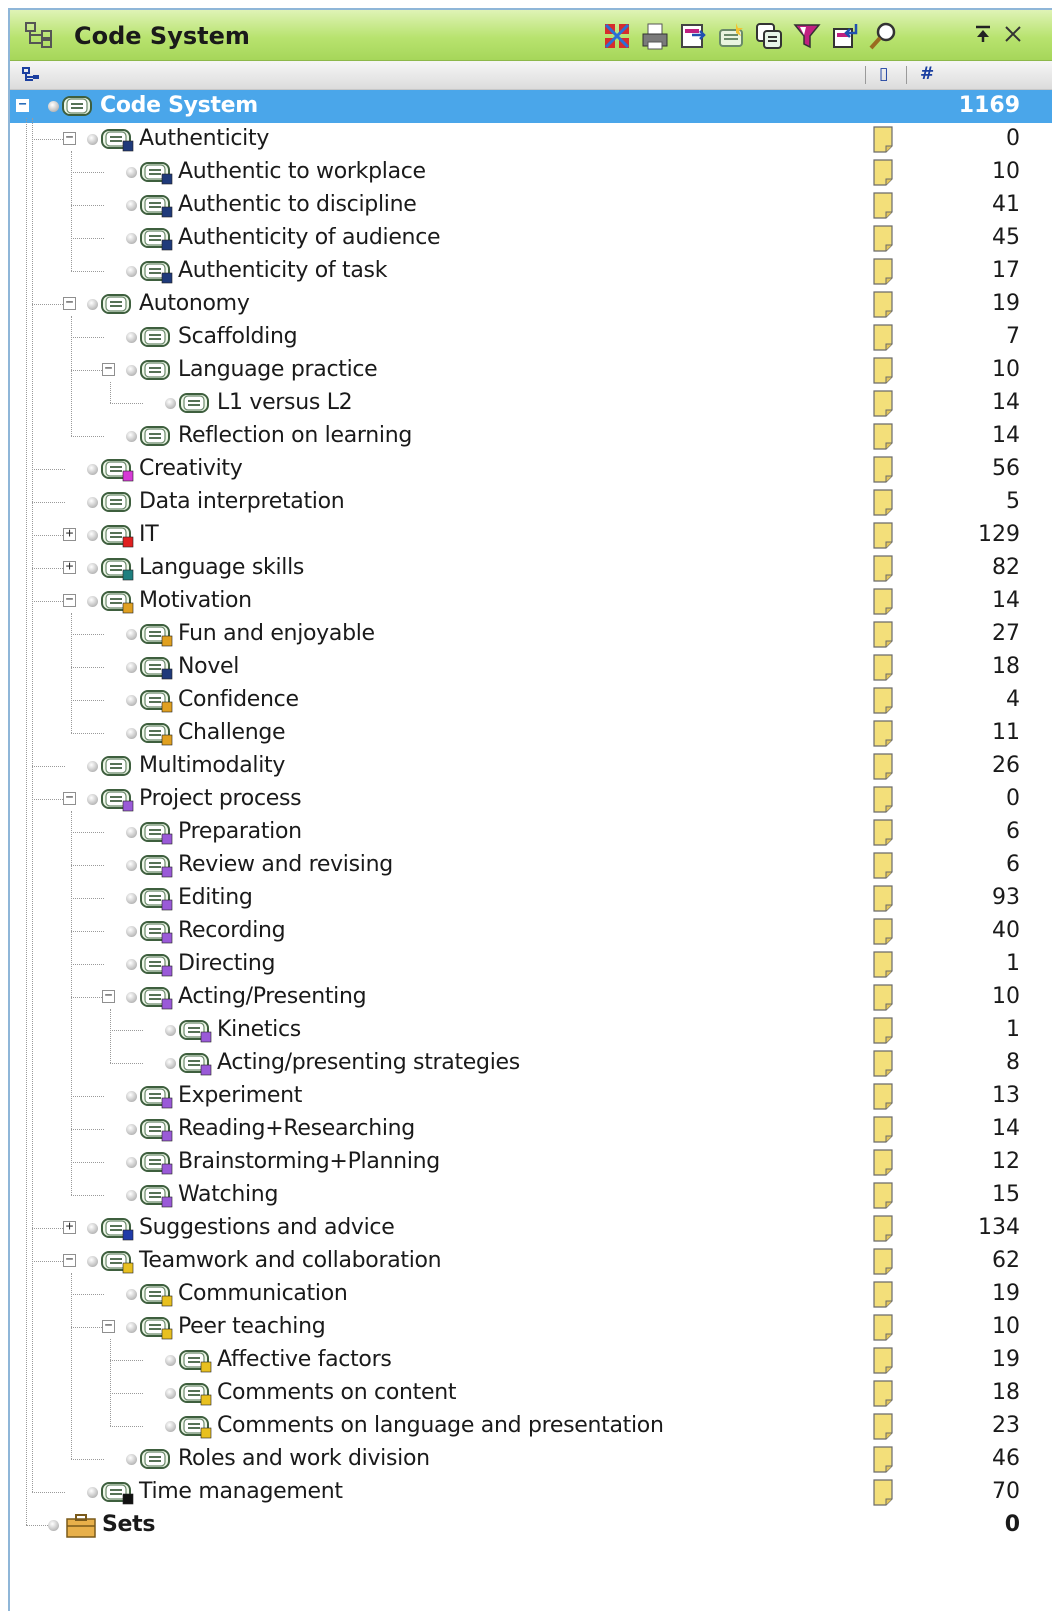 The height and width of the screenshot is (1611, 1052). What do you see at coordinates (531, 205) in the screenshot?
I see `code-tree-row: Authentic to discipline 41` at bounding box center [531, 205].